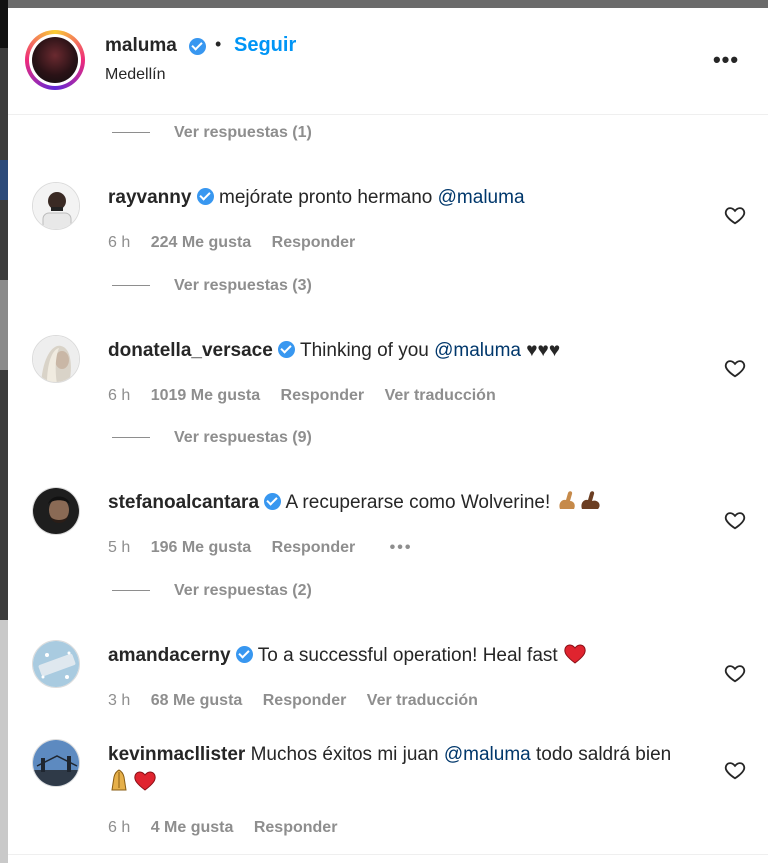 The image size is (768, 863). Describe the element at coordinates (119, 547) in the screenshot. I see `comment-time: 5 h` at that location.